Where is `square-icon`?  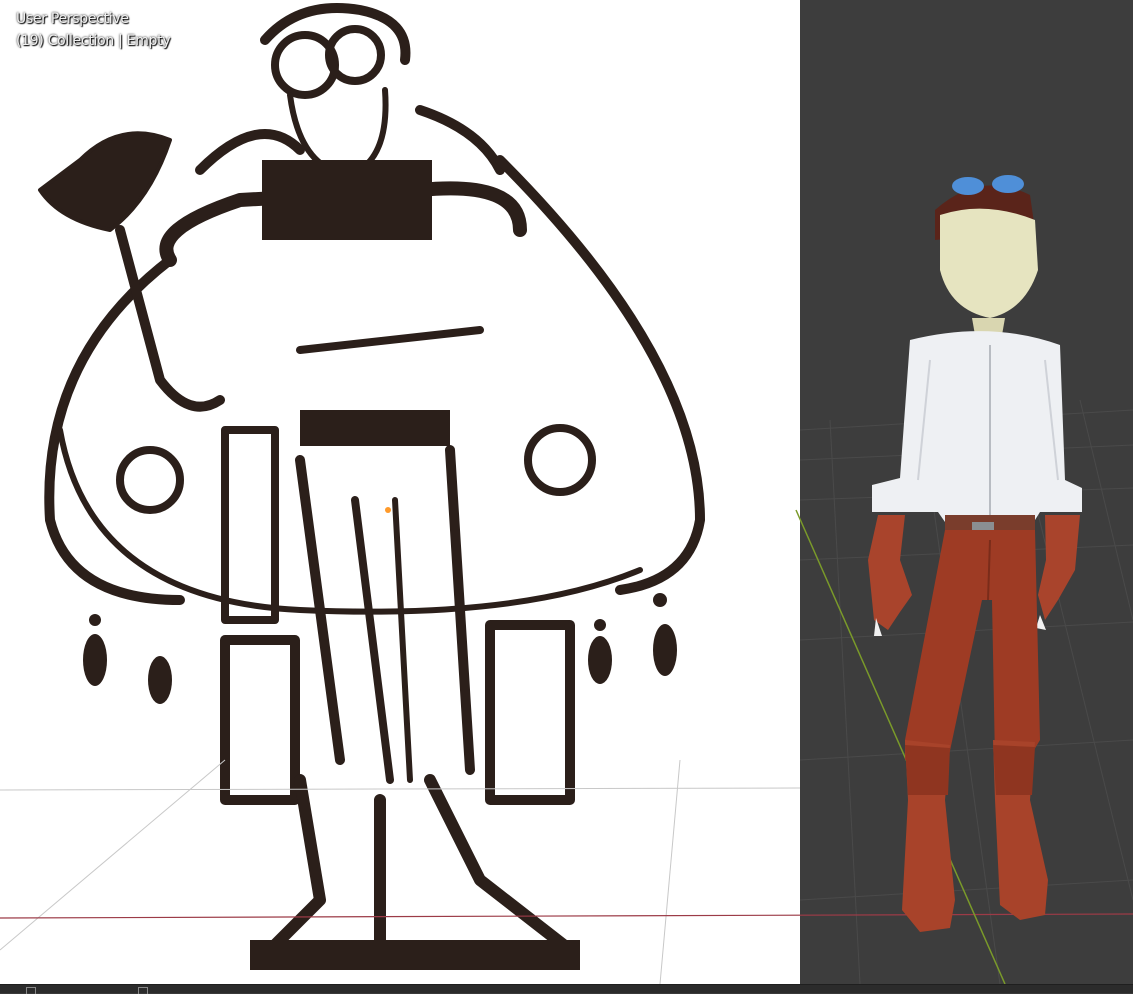 square-icon is located at coordinates (31, 990).